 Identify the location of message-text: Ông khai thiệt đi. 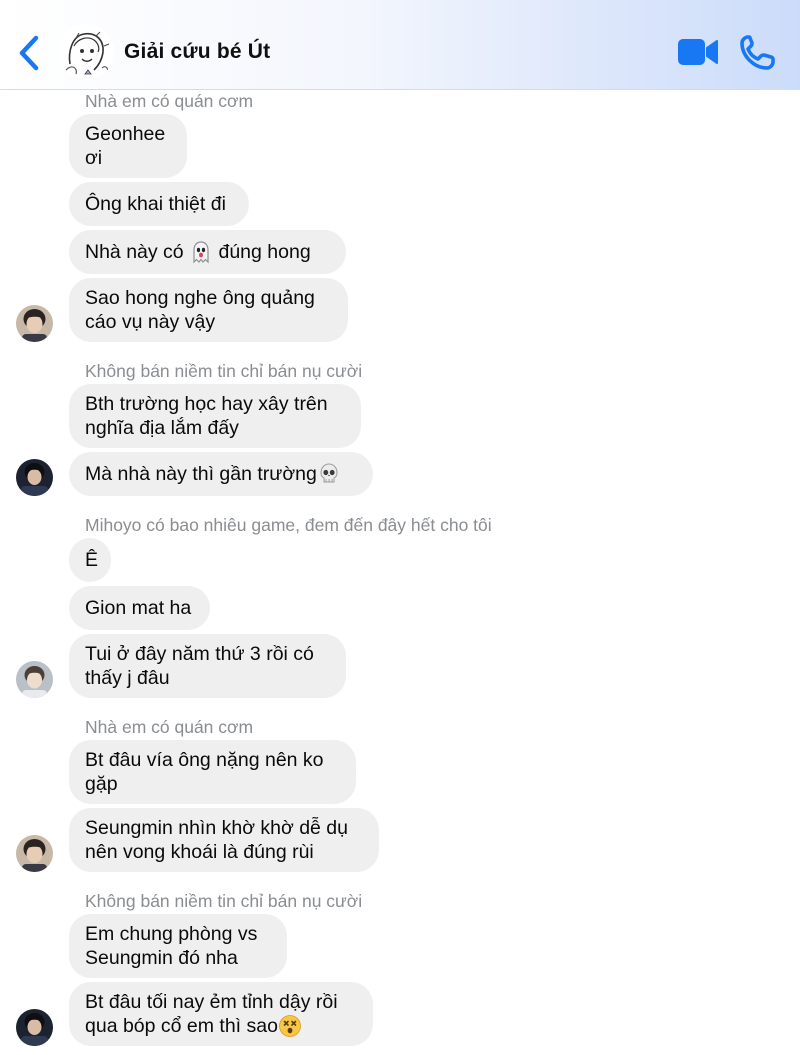
(155, 204).